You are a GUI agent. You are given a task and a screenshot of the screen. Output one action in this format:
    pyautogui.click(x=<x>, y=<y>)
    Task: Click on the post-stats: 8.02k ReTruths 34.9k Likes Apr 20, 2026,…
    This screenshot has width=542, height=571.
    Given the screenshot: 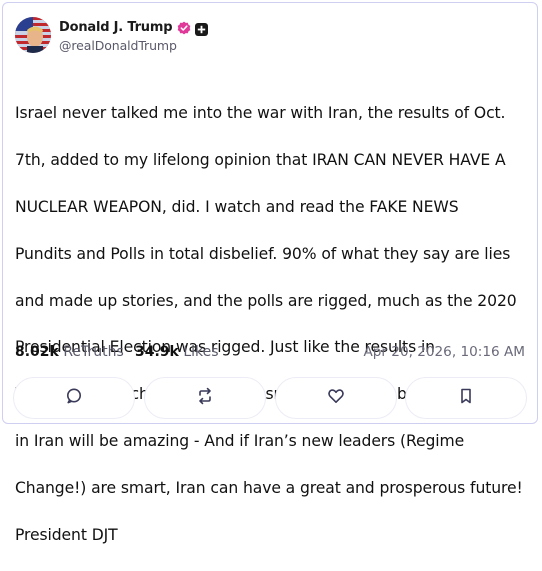 What is the action you would take?
    pyautogui.click(x=270, y=354)
    